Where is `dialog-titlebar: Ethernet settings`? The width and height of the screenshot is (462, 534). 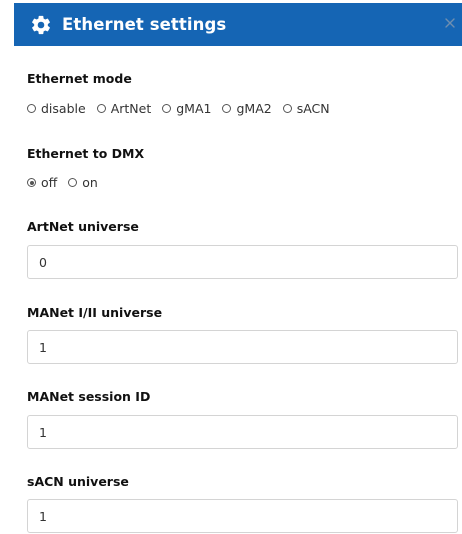
dialog-titlebar: Ethernet settings is located at coordinates (238, 24).